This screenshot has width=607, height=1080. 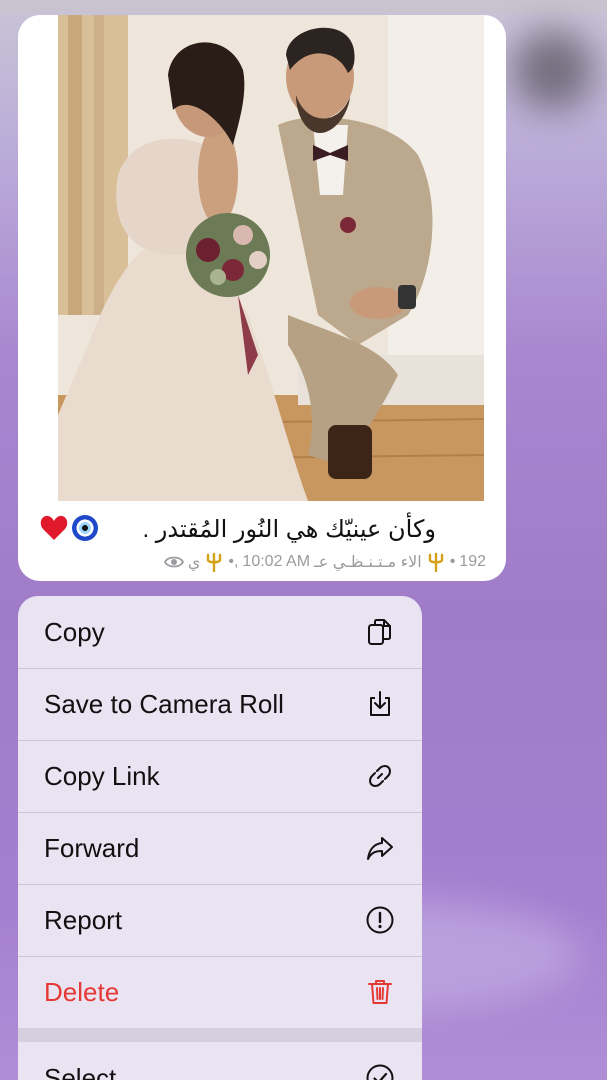 What do you see at coordinates (380, 776) in the screenshot?
I see `link-icon` at bounding box center [380, 776].